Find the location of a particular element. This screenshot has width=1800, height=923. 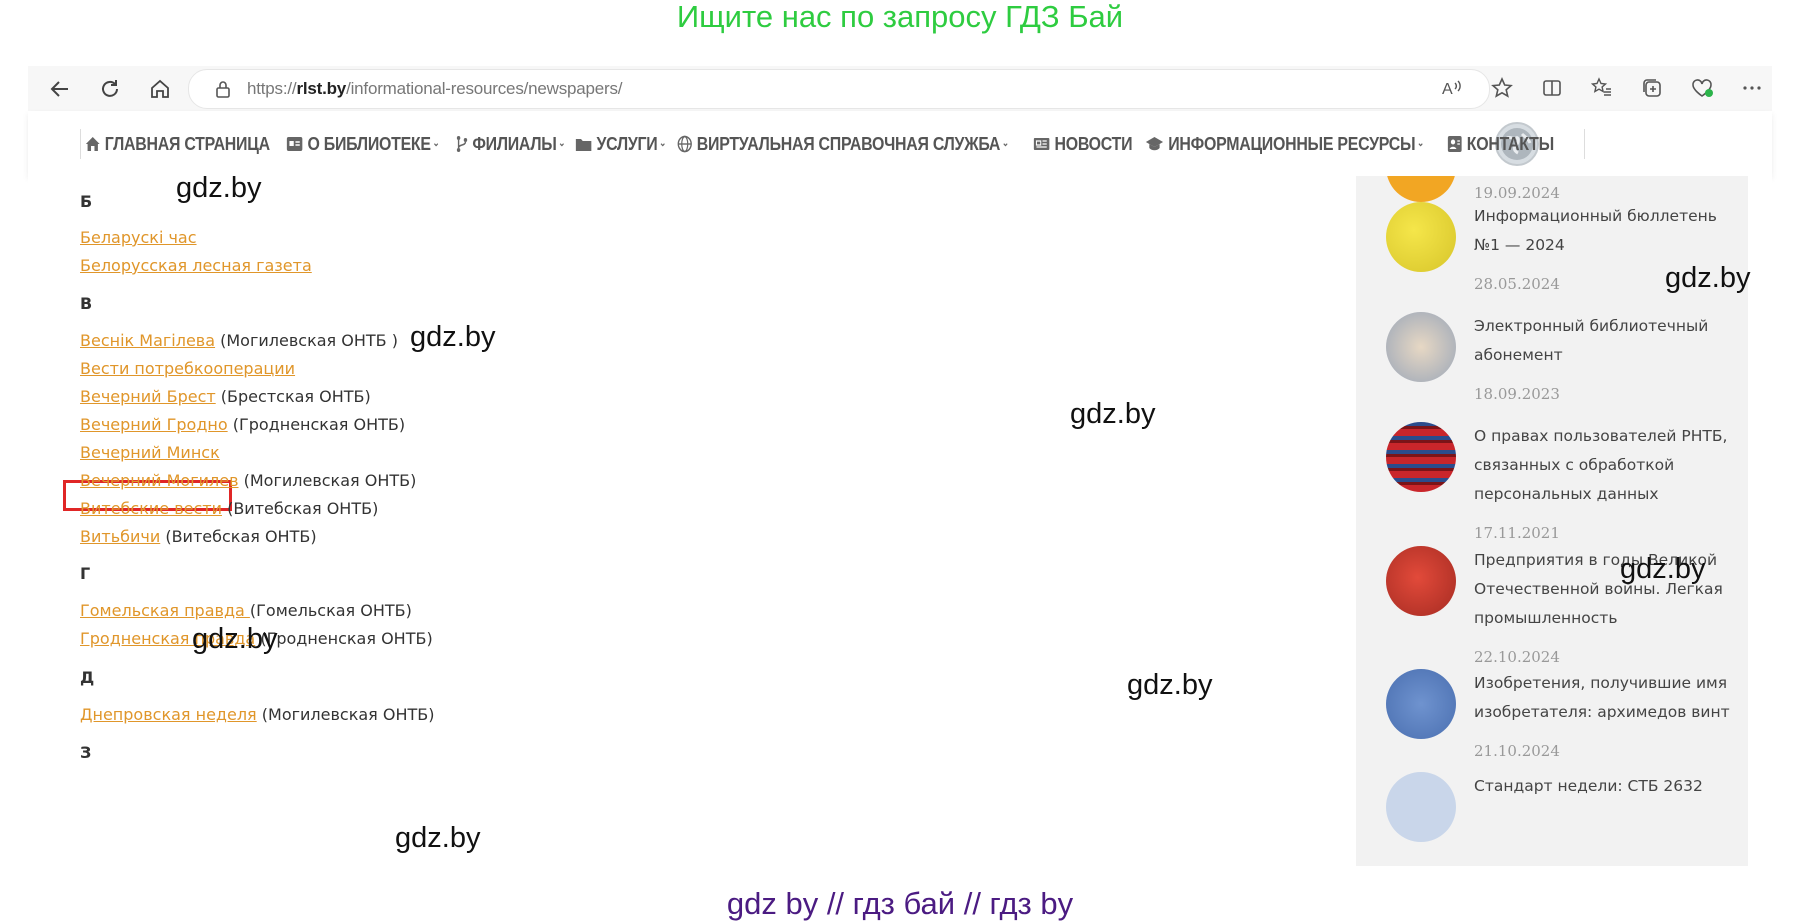

favorite-button is located at coordinates (1502, 88).